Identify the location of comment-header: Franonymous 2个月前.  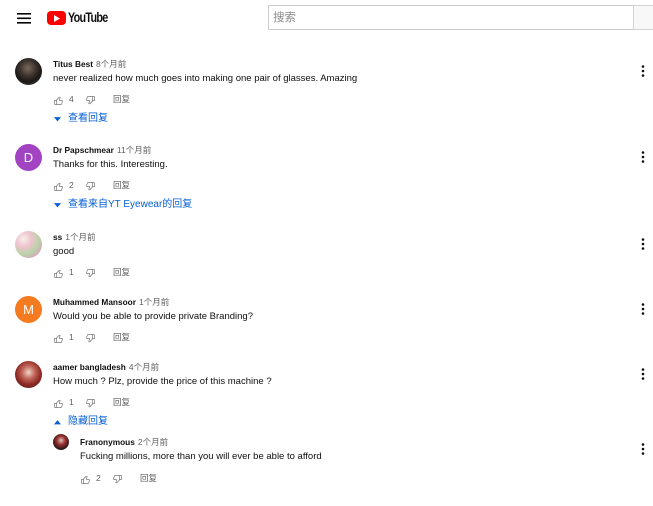
(124, 441).